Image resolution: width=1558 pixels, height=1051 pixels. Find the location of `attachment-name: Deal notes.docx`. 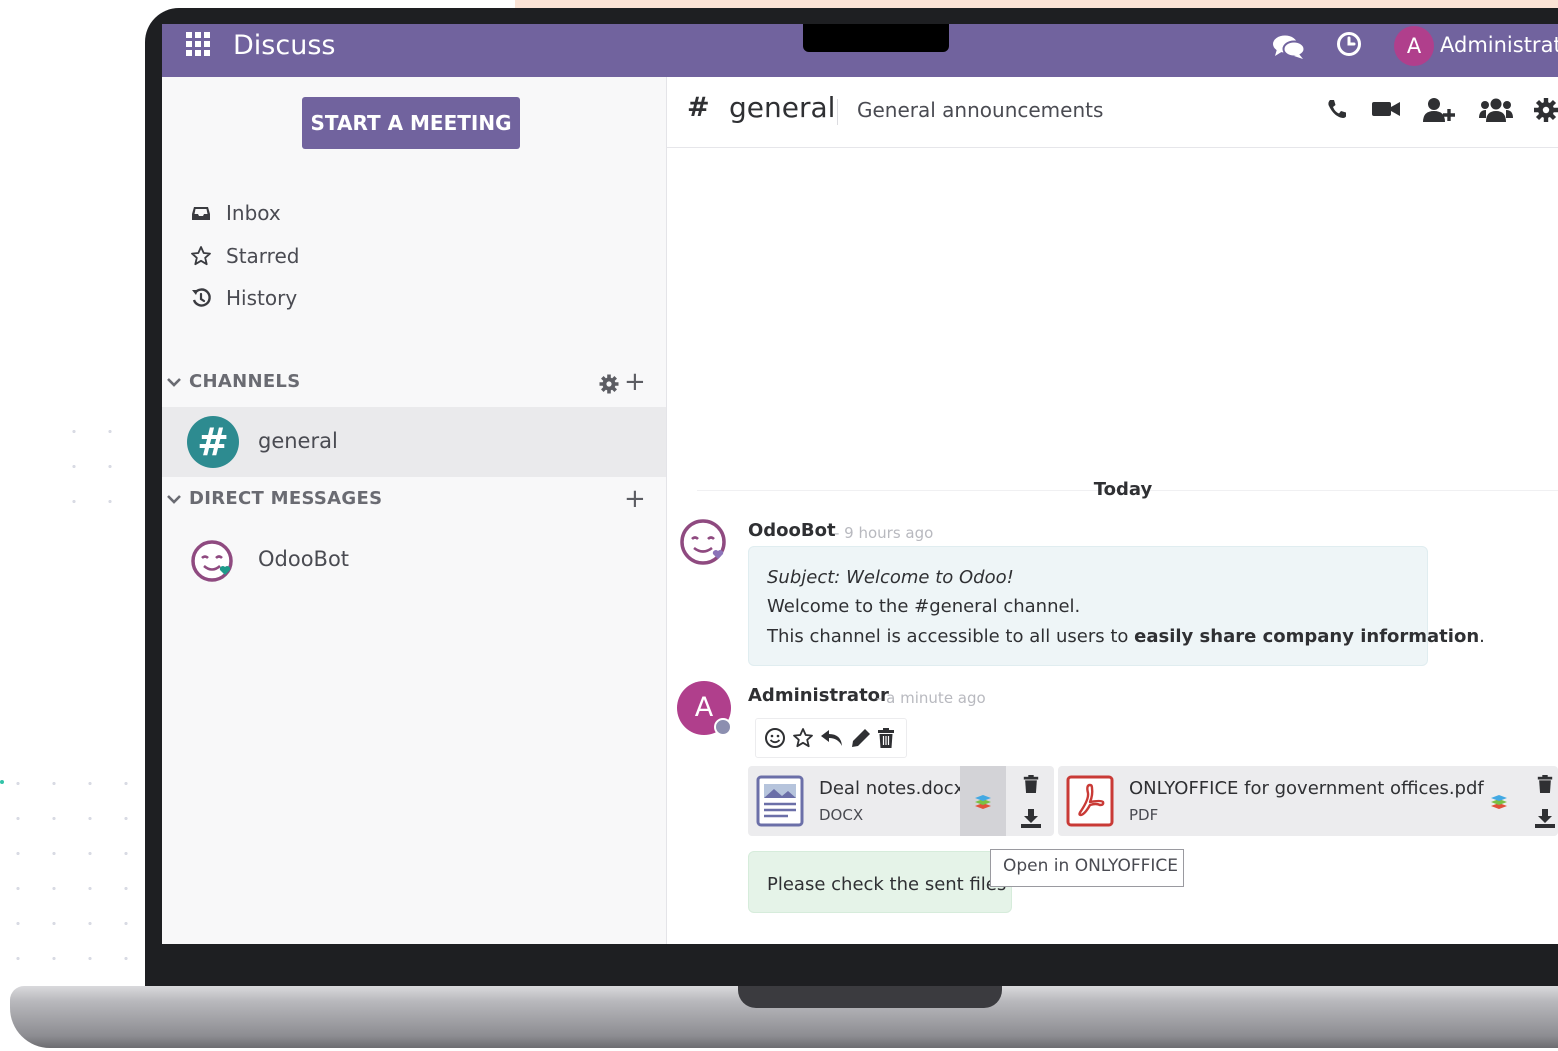

attachment-name: Deal notes.docx is located at coordinates (892, 788).